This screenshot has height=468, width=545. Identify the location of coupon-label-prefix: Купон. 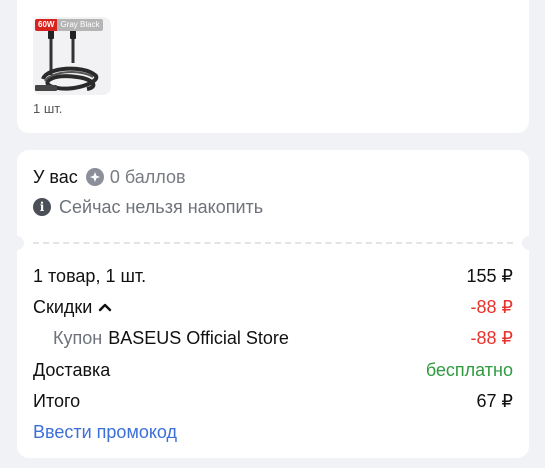
(78, 337).